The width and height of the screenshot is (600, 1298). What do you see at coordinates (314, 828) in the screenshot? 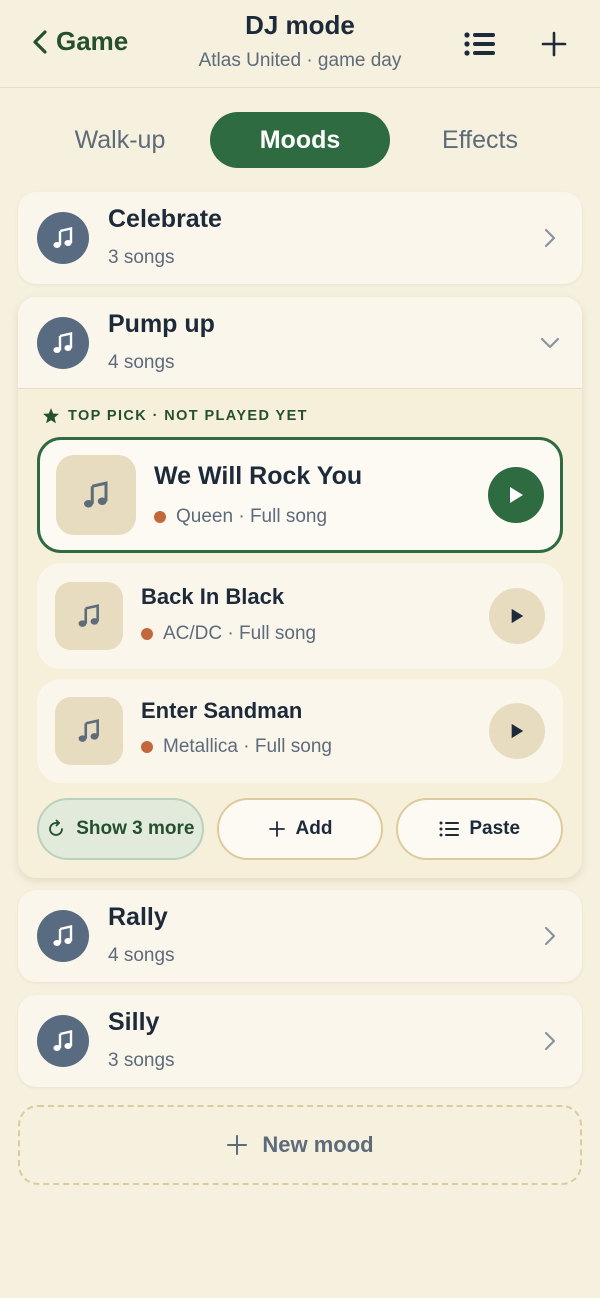
I see `add-label: Add` at bounding box center [314, 828].